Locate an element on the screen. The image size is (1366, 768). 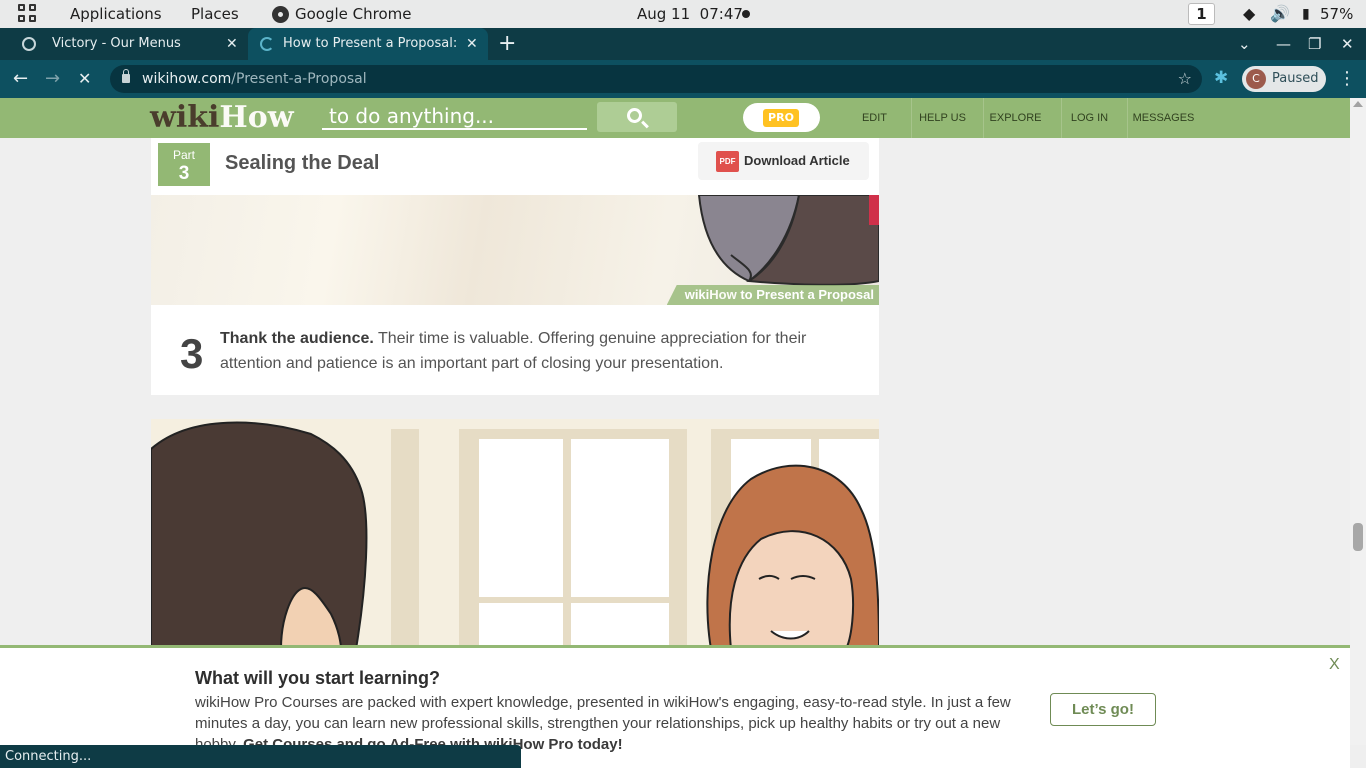
search-button is located at coordinates (637, 117).